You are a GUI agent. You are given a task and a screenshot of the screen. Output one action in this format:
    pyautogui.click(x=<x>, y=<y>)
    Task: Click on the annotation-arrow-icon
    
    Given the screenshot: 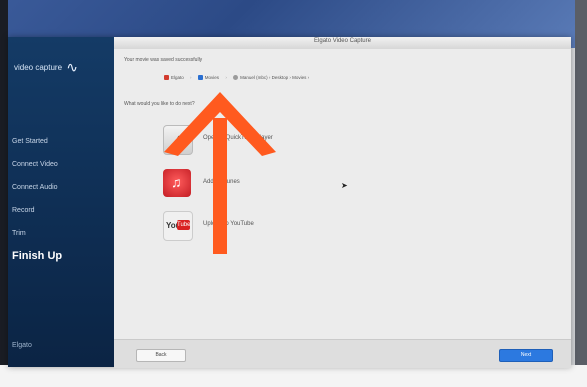 What is the action you would take?
    pyautogui.click(x=220, y=173)
    